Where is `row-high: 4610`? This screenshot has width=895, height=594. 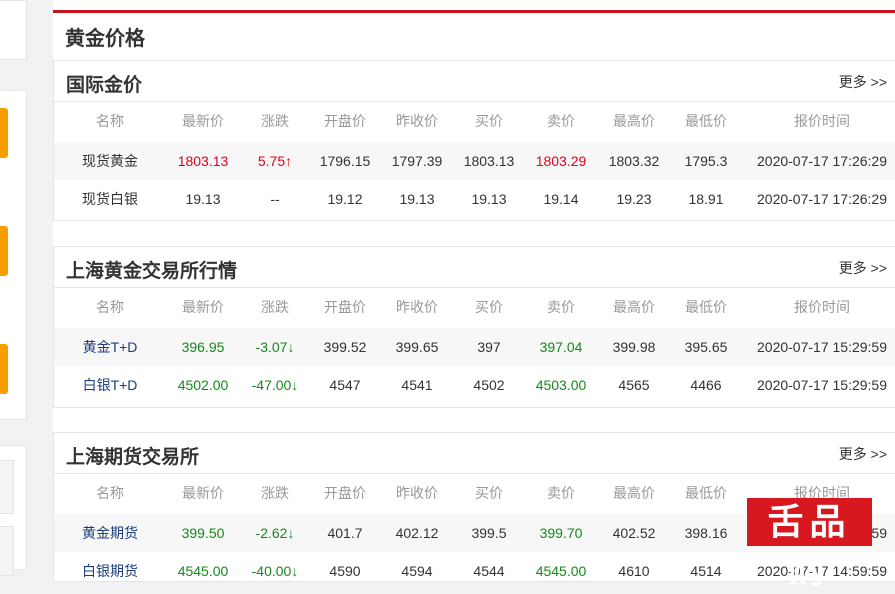 row-high: 4610 is located at coordinates (634, 571).